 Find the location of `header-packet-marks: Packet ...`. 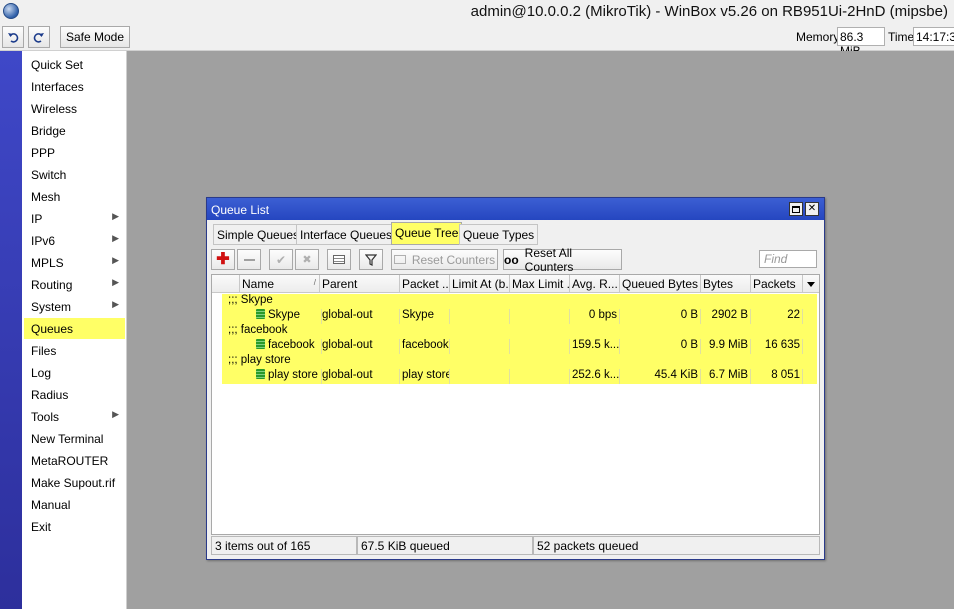

header-packet-marks: Packet ... is located at coordinates (425, 284).